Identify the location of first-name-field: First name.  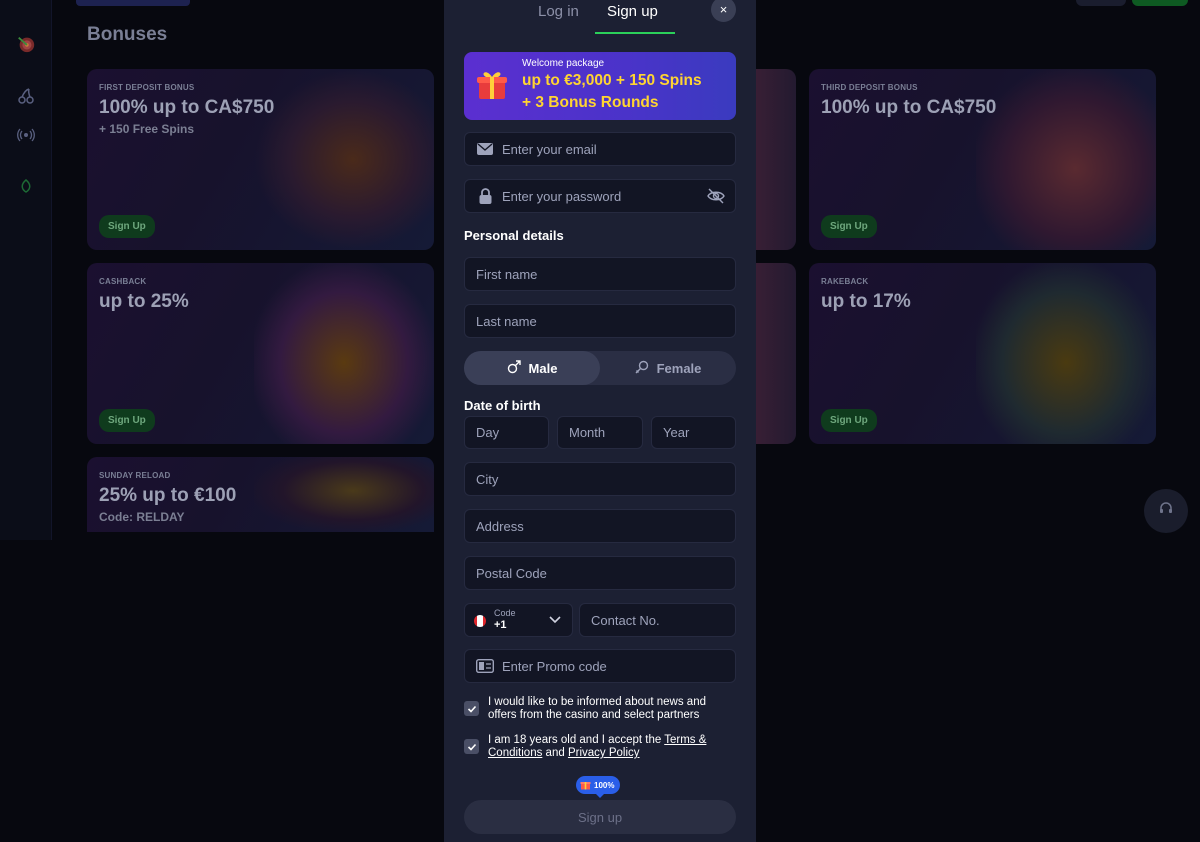
(600, 274).